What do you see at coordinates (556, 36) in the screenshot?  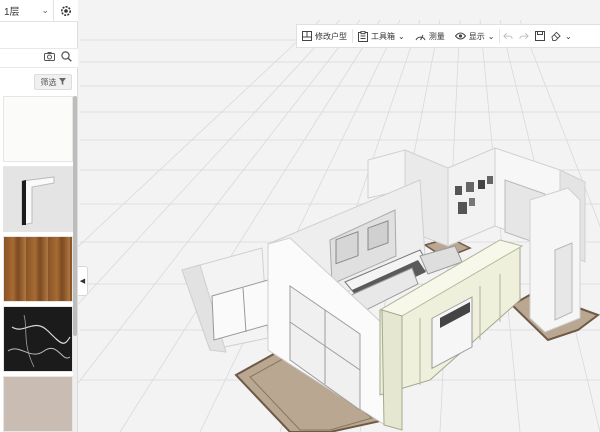 I see `eraser-icon` at bounding box center [556, 36].